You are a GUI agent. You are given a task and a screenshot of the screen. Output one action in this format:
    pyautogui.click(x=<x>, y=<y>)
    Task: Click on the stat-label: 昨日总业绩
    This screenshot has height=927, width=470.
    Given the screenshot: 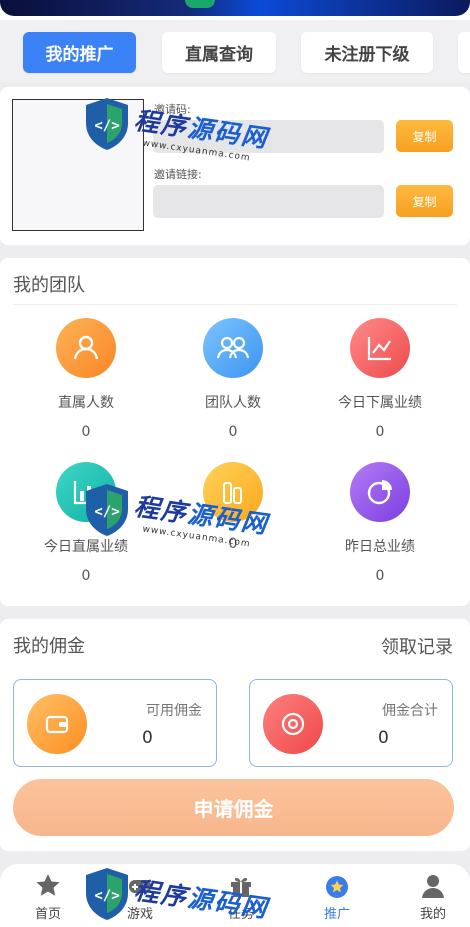 What is the action you would take?
    pyautogui.click(x=380, y=547)
    